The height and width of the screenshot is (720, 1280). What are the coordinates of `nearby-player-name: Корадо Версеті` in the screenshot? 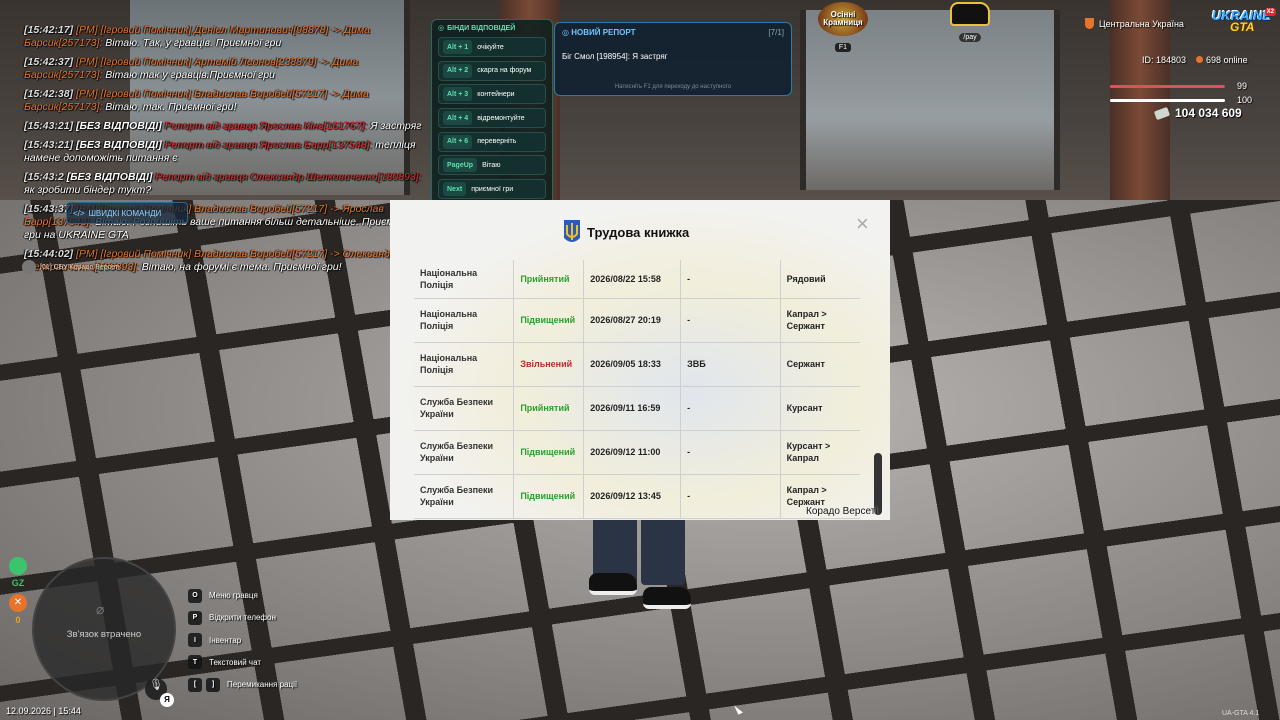 It's located at (842, 511).